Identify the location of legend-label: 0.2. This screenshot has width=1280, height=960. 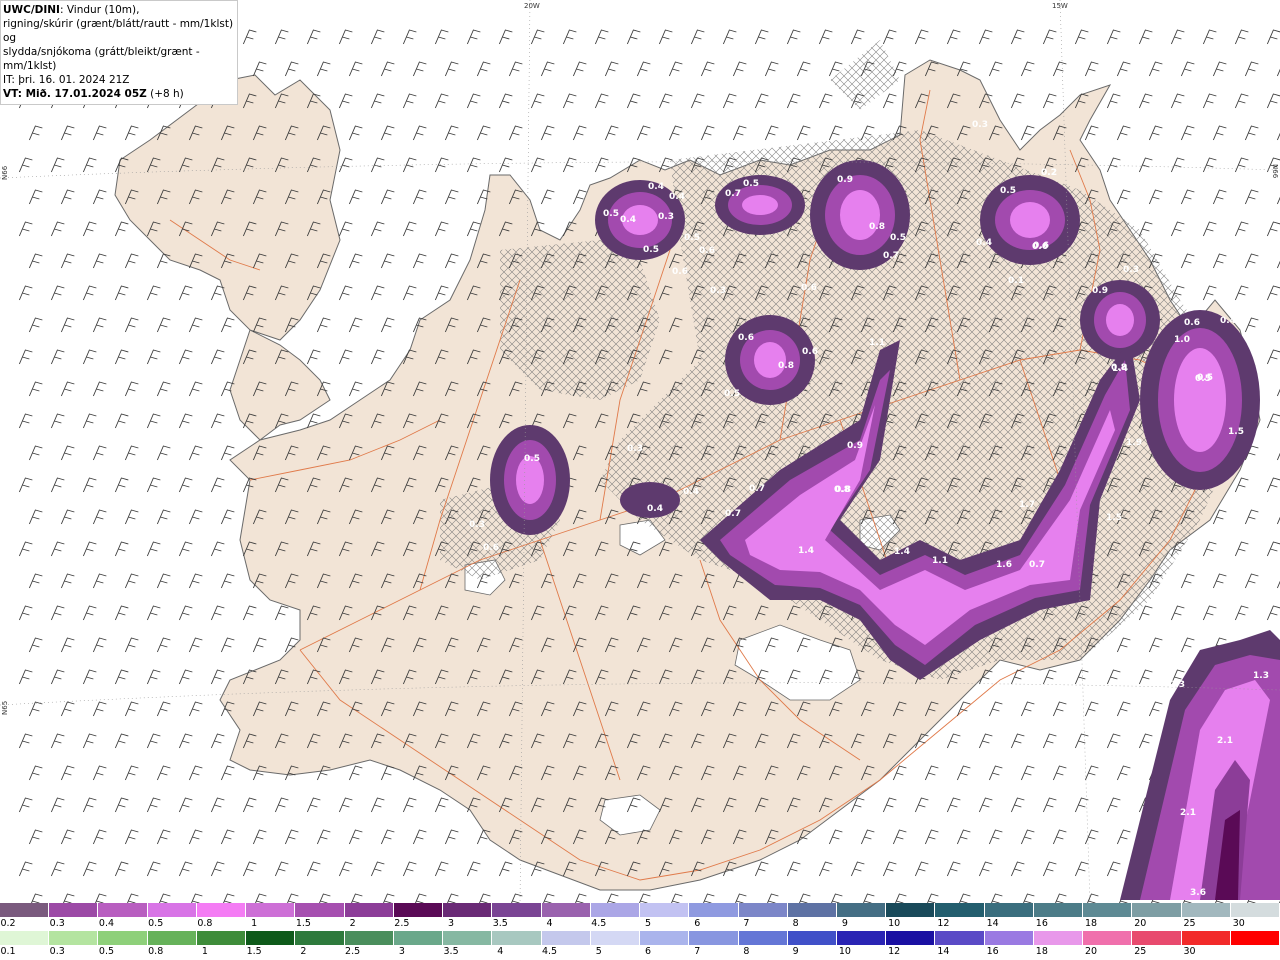
(8, 923).